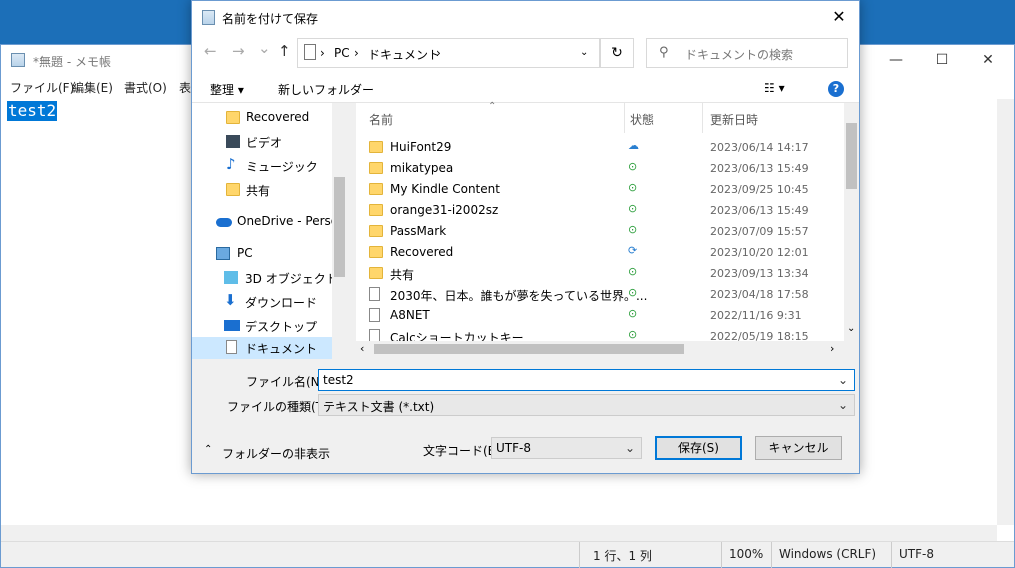  What do you see at coordinates (851, 328) in the screenshot?
I see `scroll-down-icon: ⌄` at bounding box center [851, 328].